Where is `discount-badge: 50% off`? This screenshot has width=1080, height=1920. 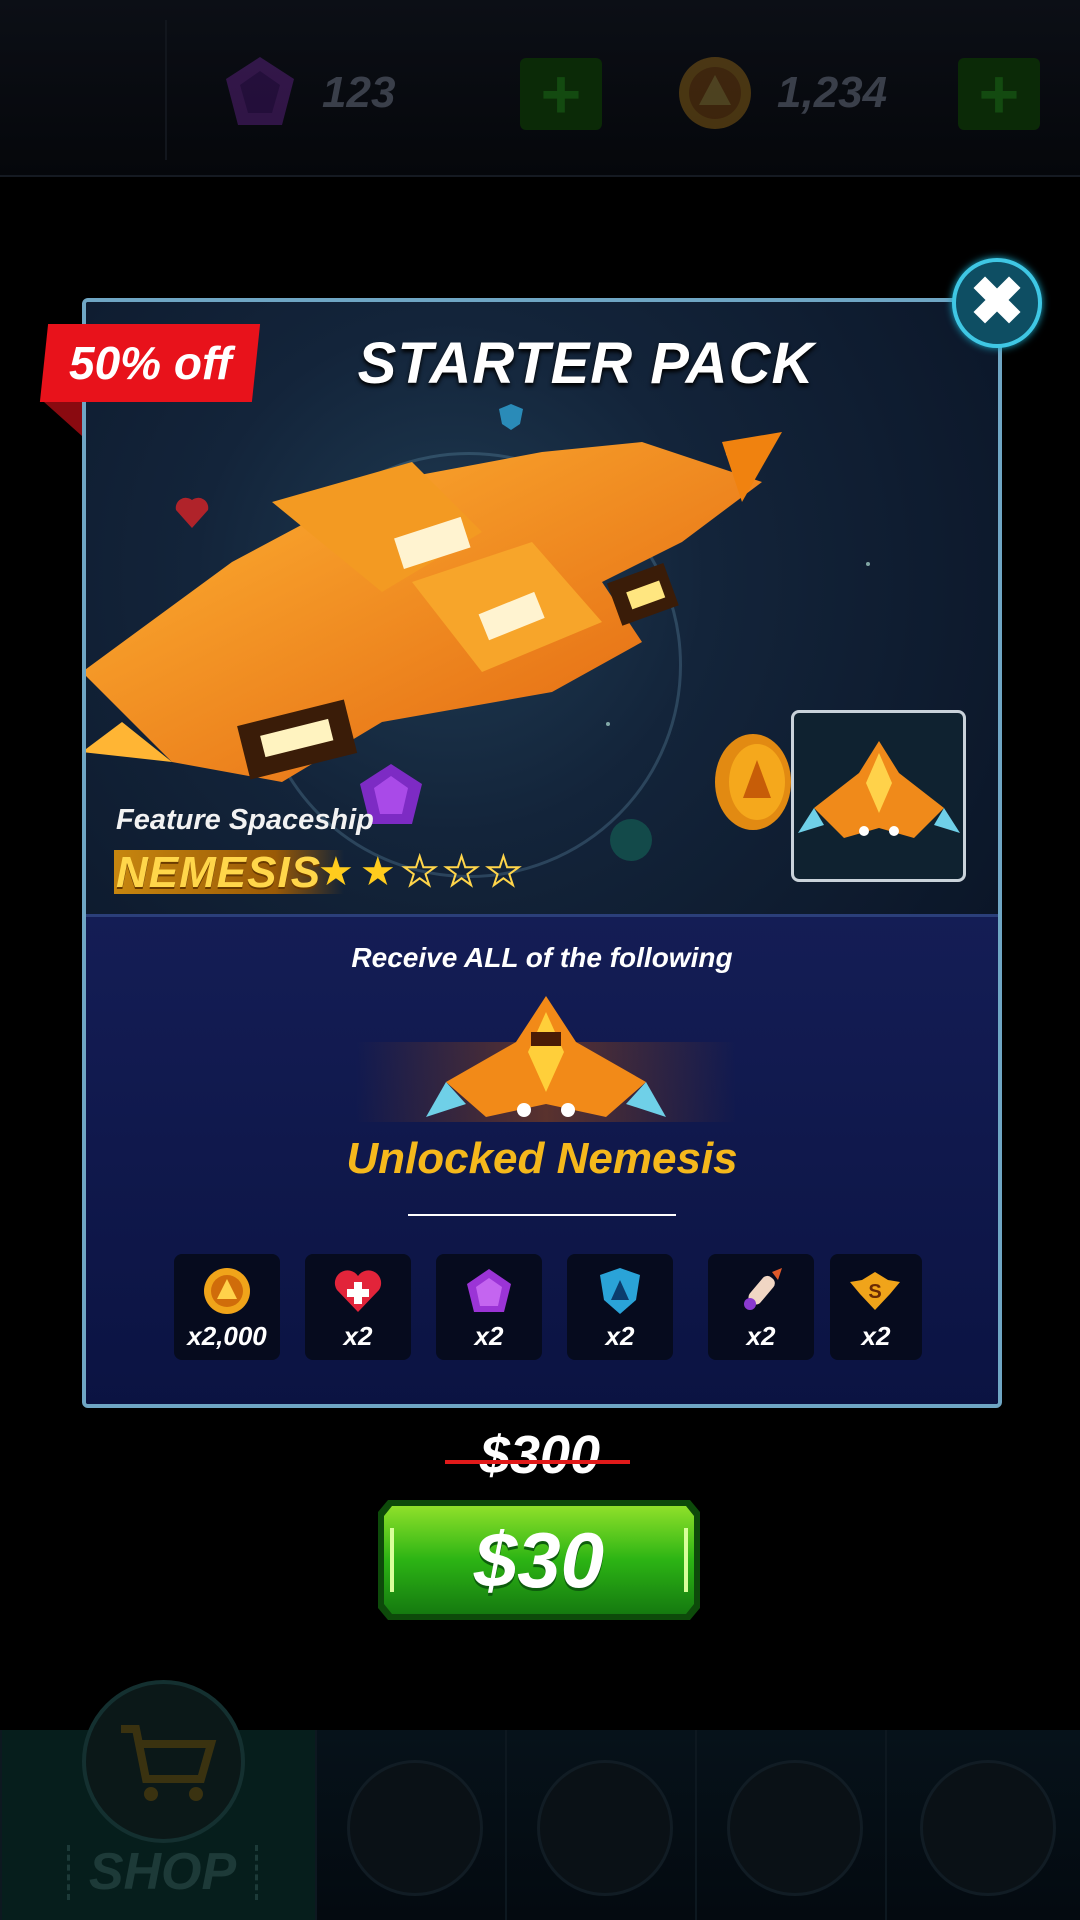 discount-badge: 50% off is located at coordinates (150, 363).